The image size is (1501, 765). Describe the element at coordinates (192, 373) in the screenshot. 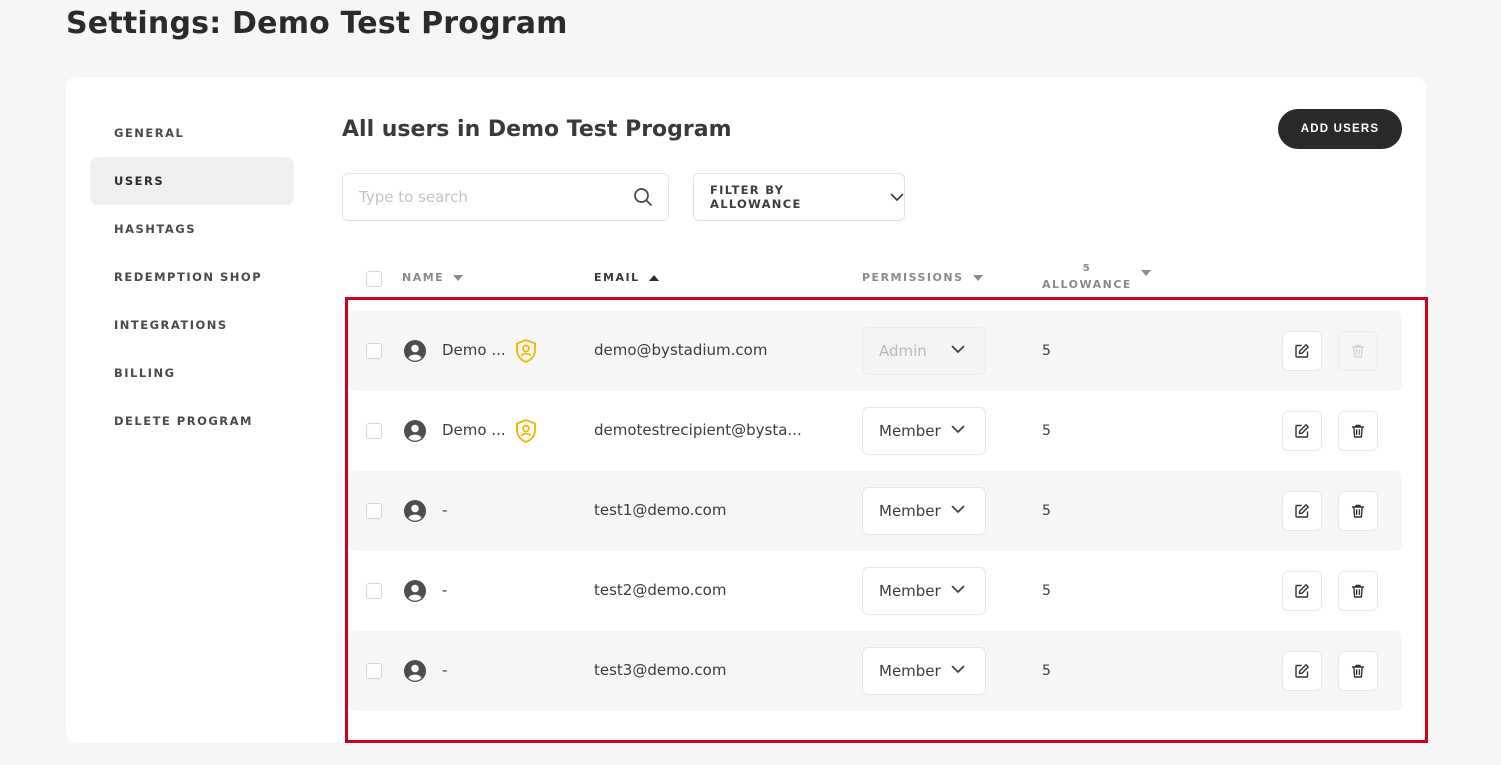

I see `sidebar-item-billing: BILLING` at that location.